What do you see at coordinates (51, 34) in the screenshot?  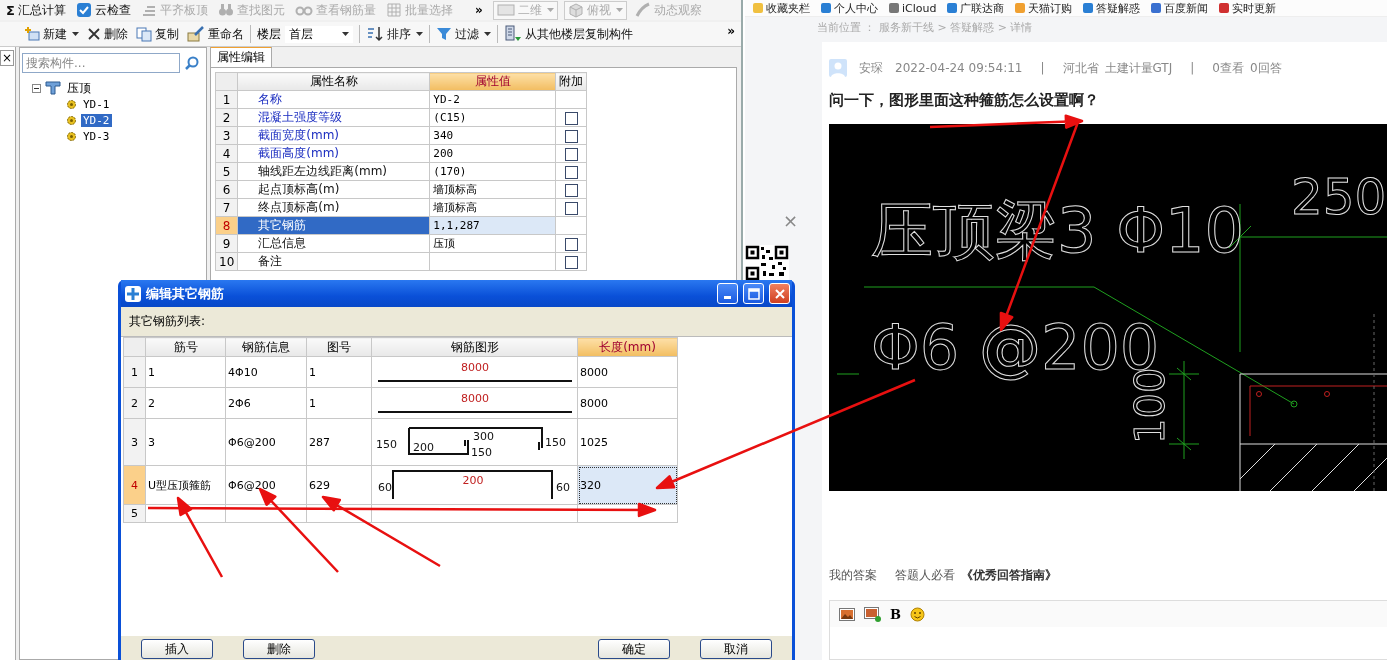 I see `toolbar-button: 新建` at bounding box center [51, 34].